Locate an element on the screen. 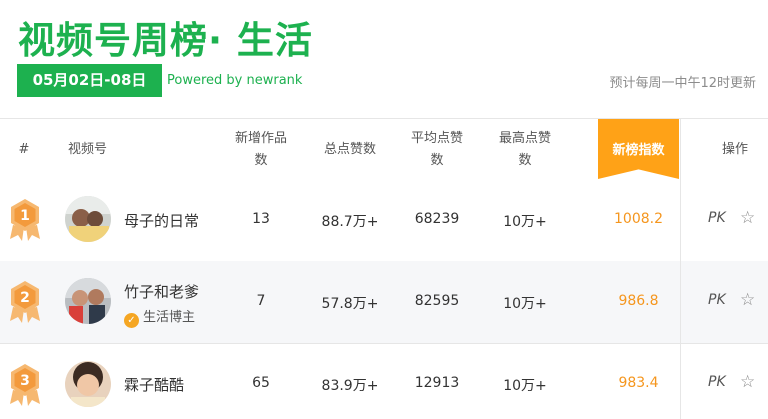 This screenshot has height=419, width=768. column-header-avg-likes-line1: 平均点赞 is located at coordinates (436, 138).